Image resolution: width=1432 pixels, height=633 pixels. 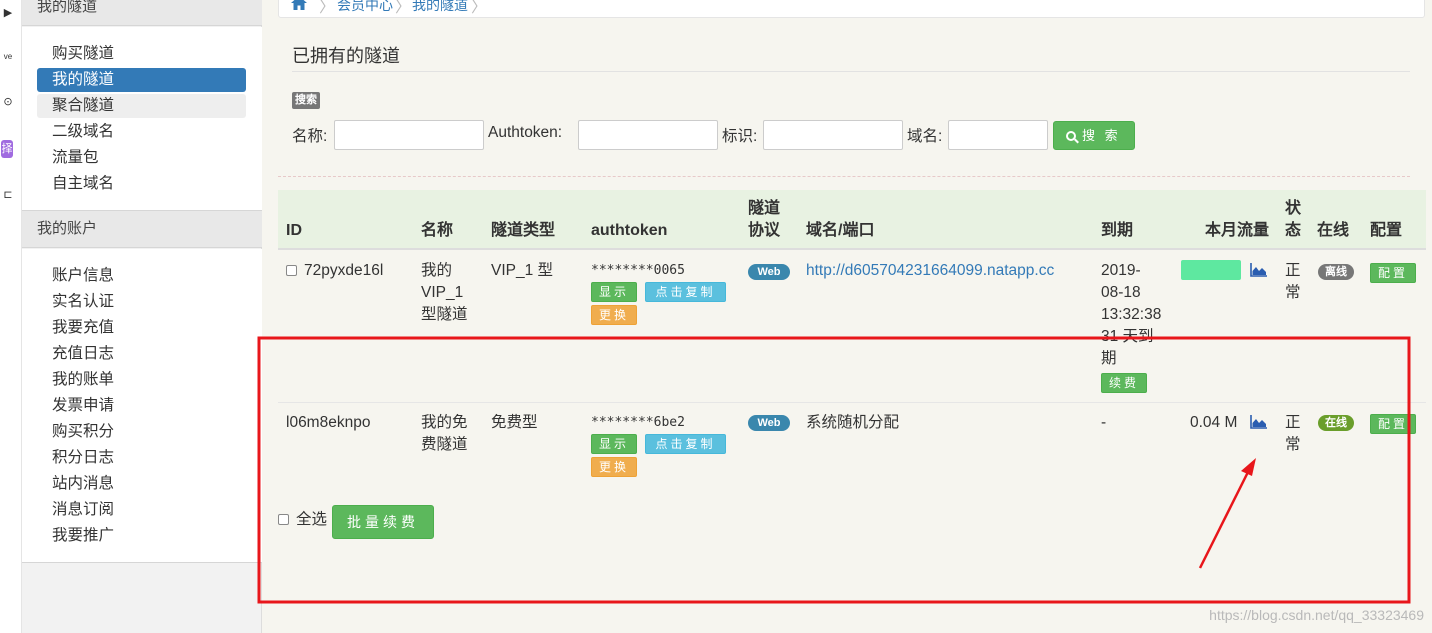 What do you see at coordinates (141, 302) in the screenshot?
I see `sidebar-item-real-name: 实名认证` at bounding box center [141, 302].